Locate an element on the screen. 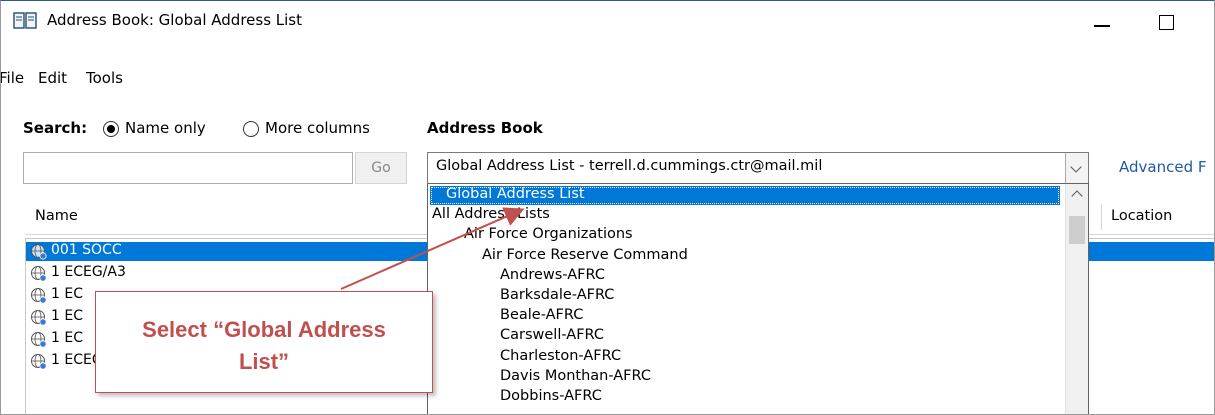  column-divider is located at coordinates (1101, 217).